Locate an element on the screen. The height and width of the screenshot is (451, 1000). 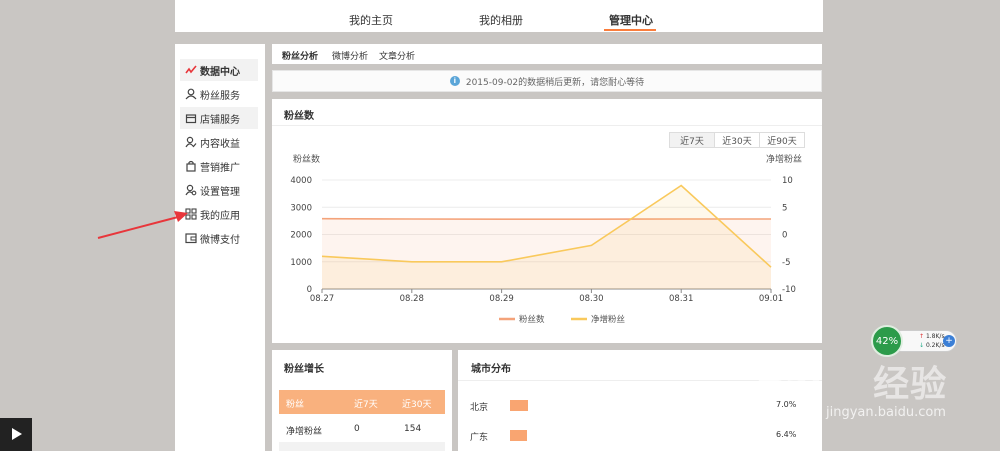
store-icon is located at coordinates (191, 119).